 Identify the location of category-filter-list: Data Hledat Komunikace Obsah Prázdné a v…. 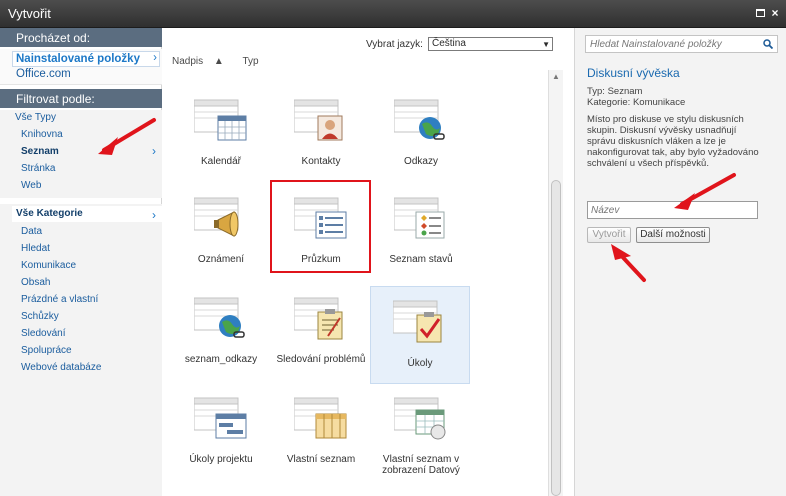
(81, 350).